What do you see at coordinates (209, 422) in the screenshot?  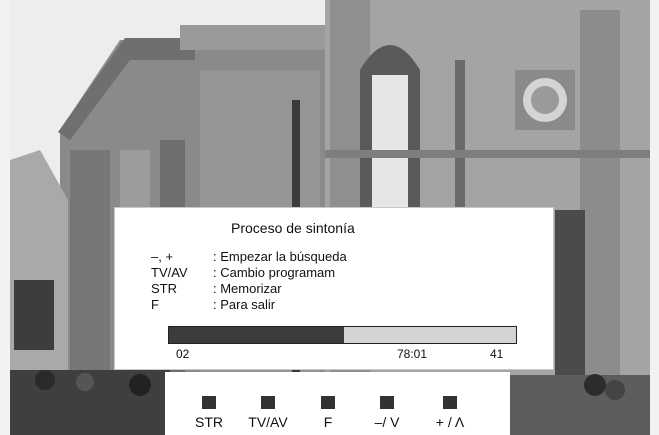 I see `button-label: STR` at bounding box center [209, 422].